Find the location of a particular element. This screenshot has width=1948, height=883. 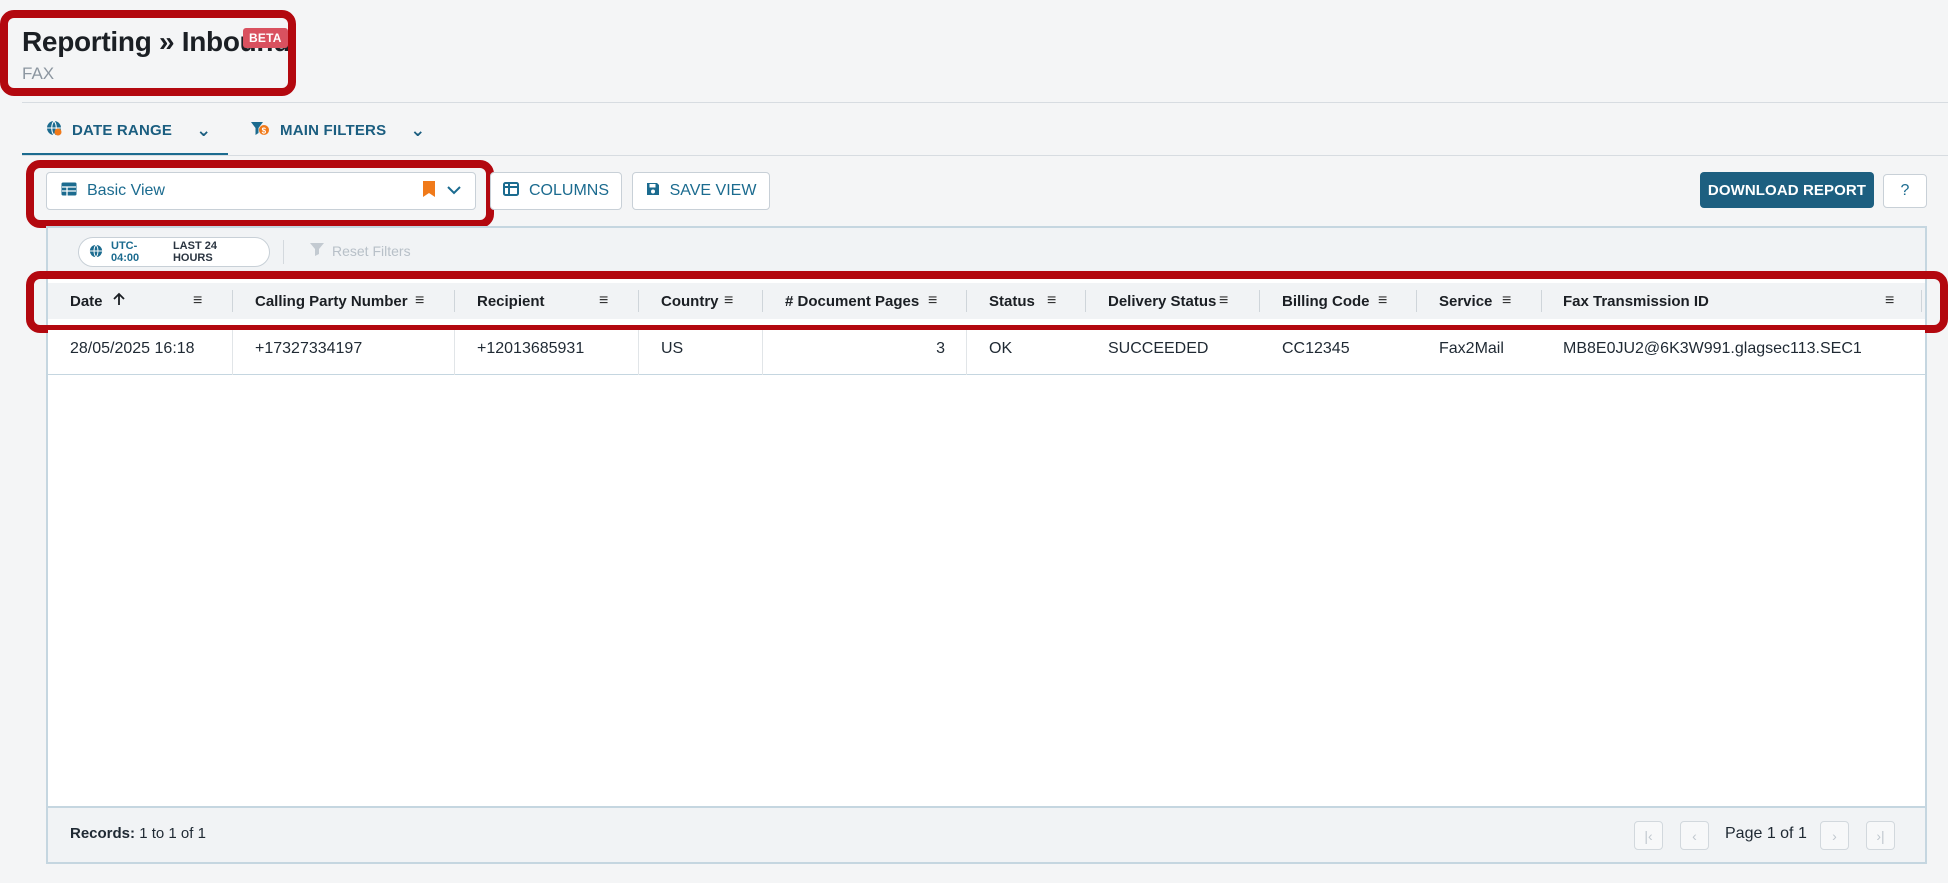

tab-main-filters: $ MAIN FILTERS ⌄ is located at coordinates (338, 130).